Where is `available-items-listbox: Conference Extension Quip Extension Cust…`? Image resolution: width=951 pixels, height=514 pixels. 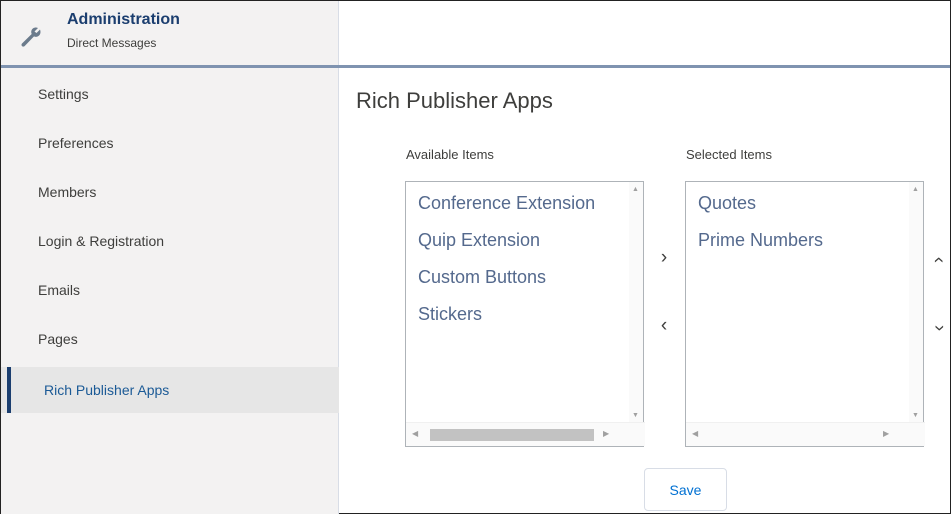 available-items-listbox: Conference Extension Quip Extension Cust… is located at coordinates (525, 314).